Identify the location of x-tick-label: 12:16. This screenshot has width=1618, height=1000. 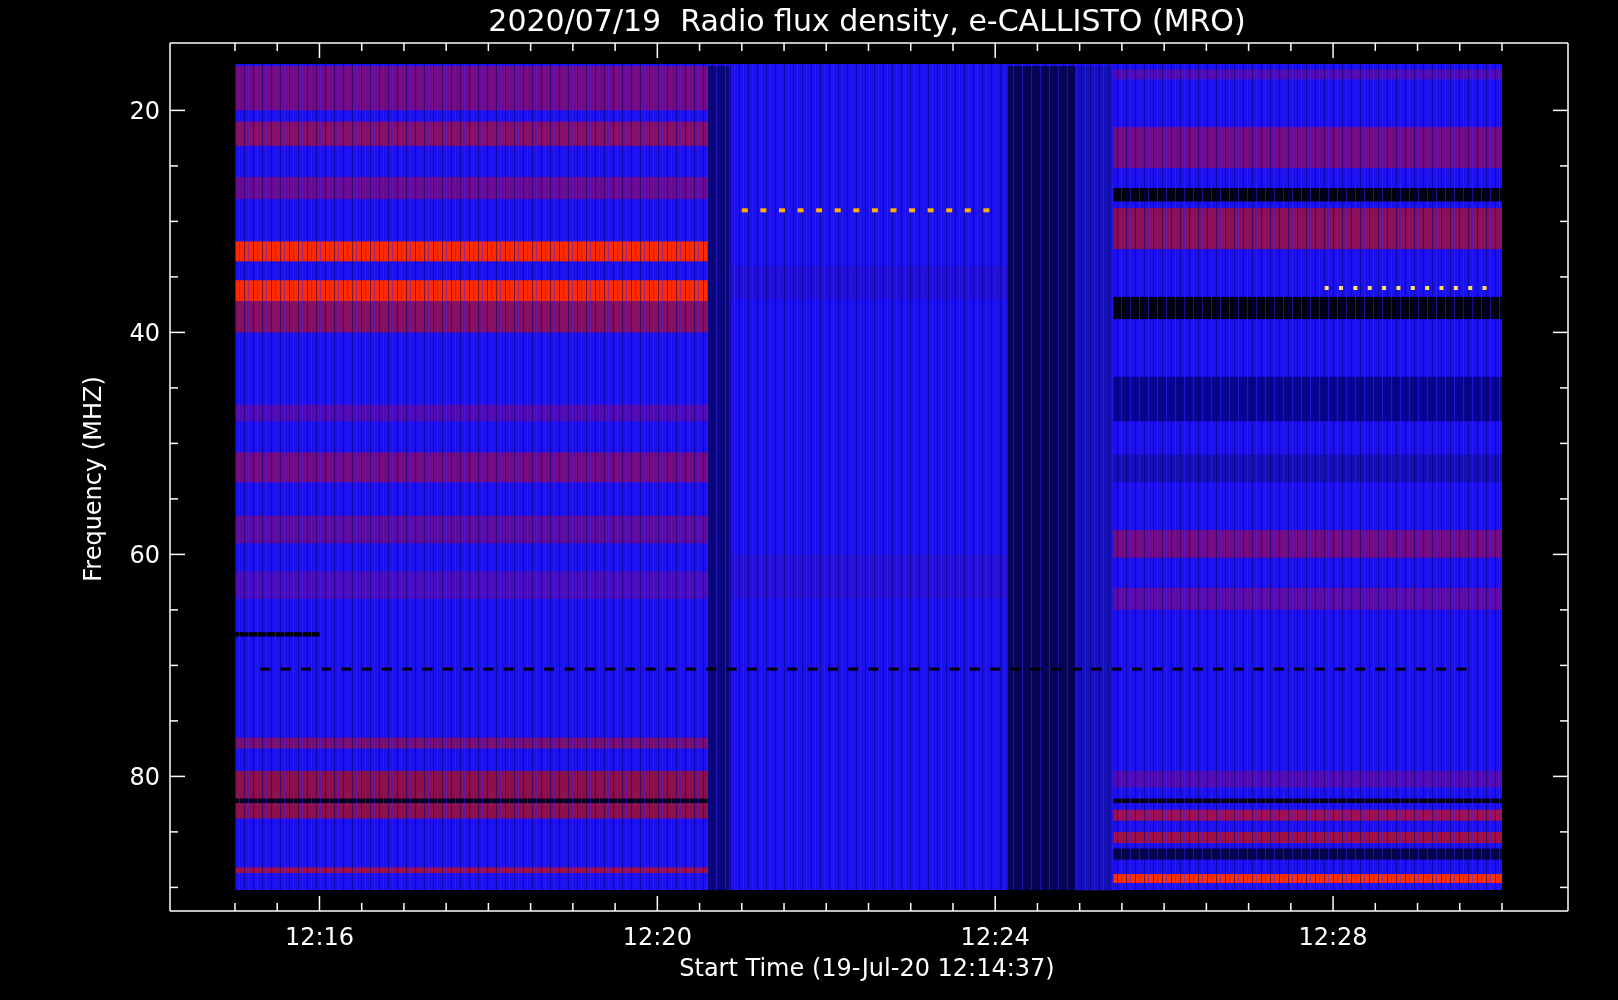
(319, 937).